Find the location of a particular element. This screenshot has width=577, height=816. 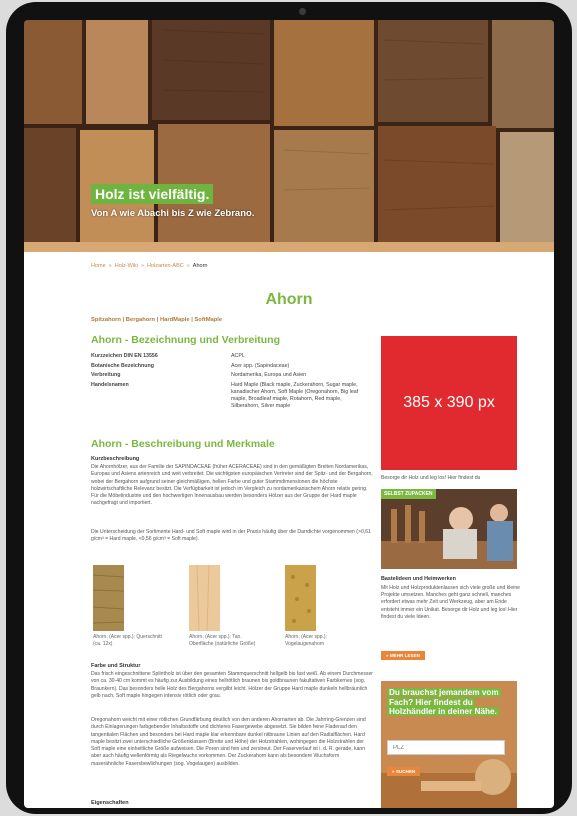

breadcrumb-home: Home is located at coordinates (98, 266).